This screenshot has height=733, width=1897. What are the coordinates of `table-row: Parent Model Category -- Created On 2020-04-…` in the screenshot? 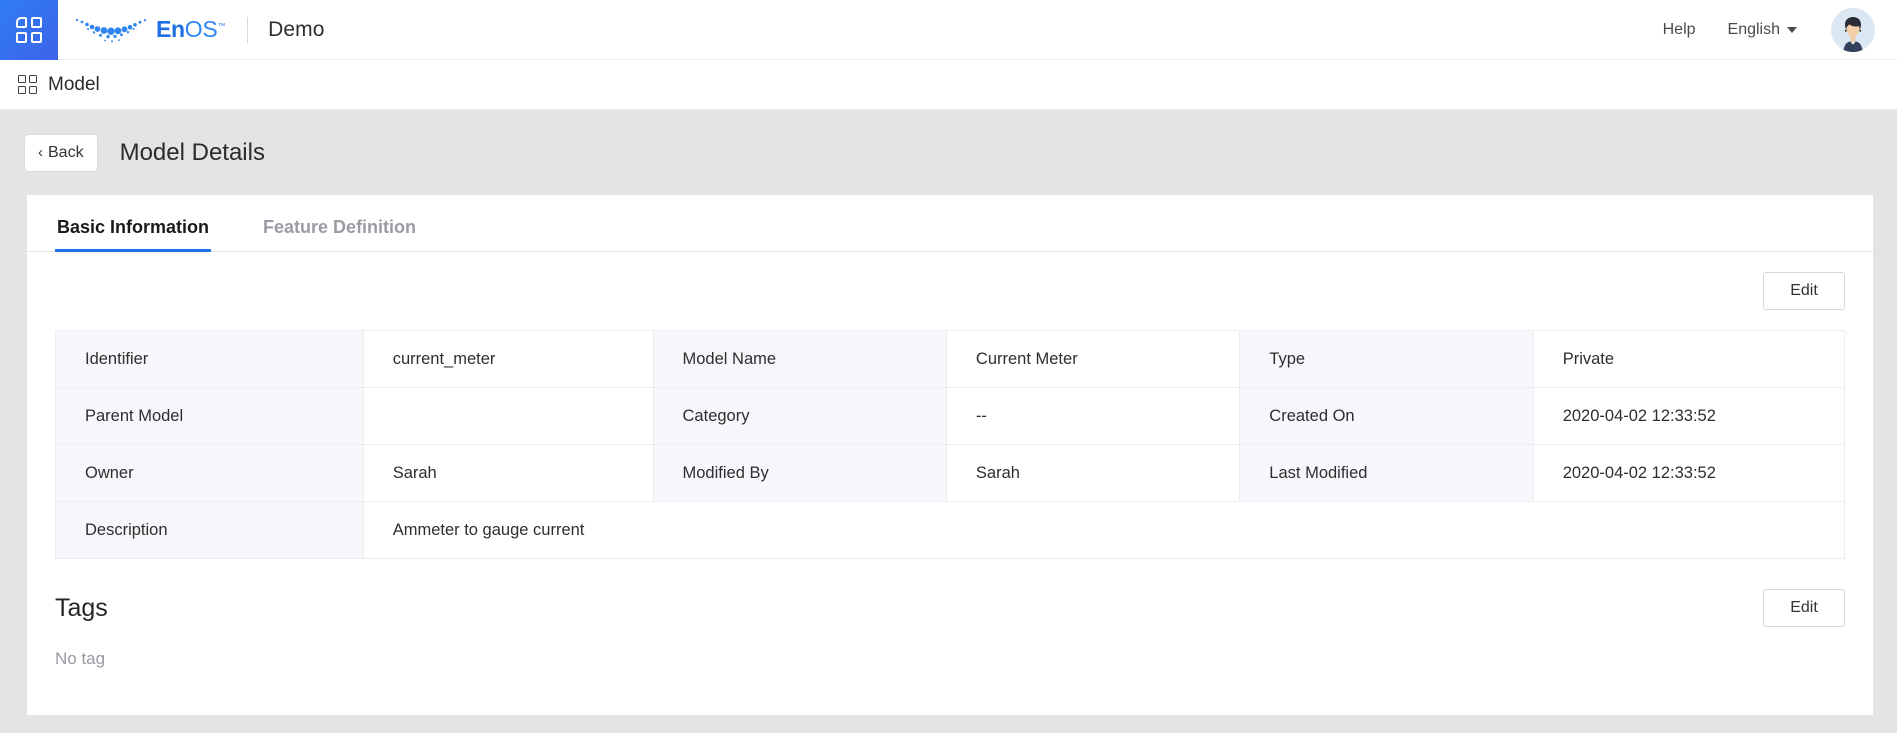 It's located at (950, 416).